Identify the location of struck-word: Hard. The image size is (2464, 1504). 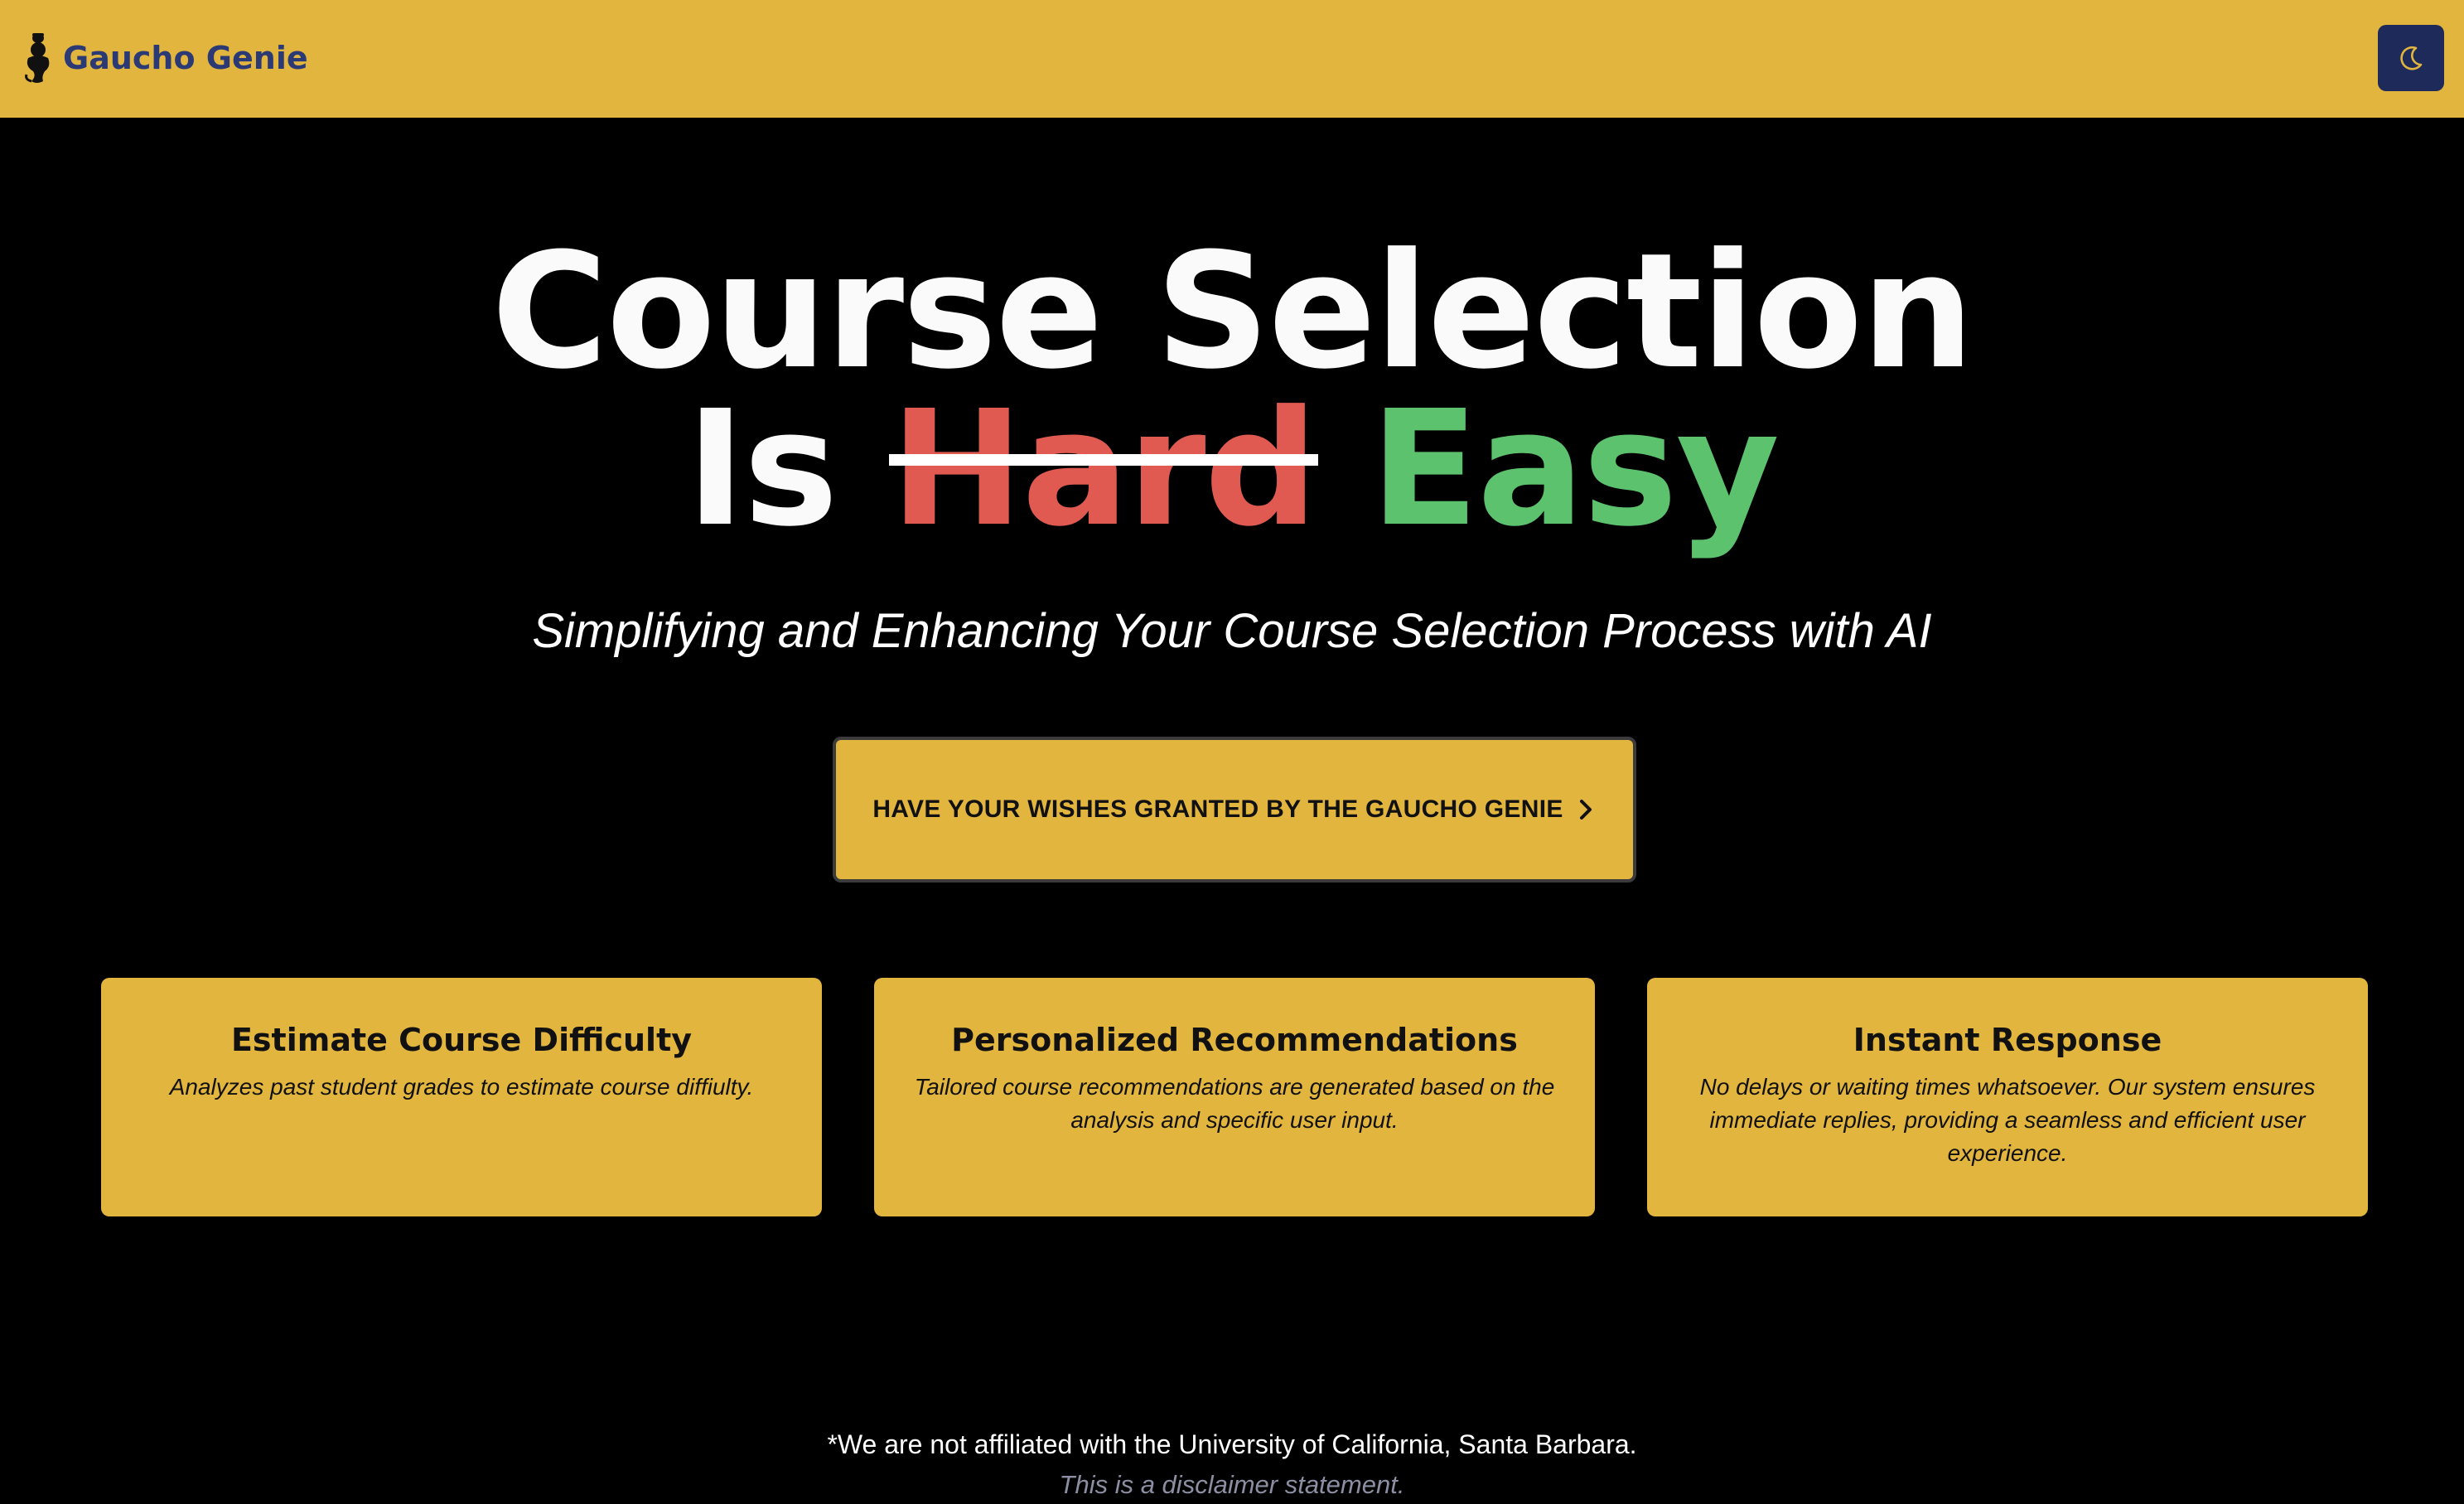
(1103, 470).